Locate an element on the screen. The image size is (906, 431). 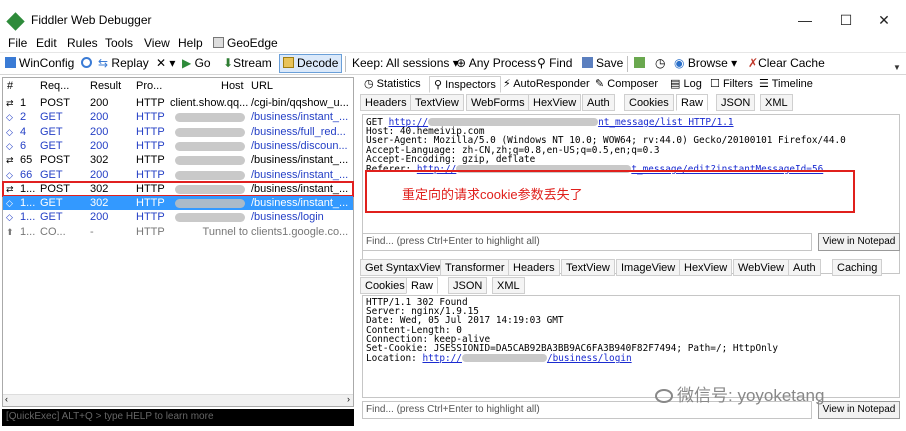
resp-tab-json: JSON is located at coordinates (468, 285).